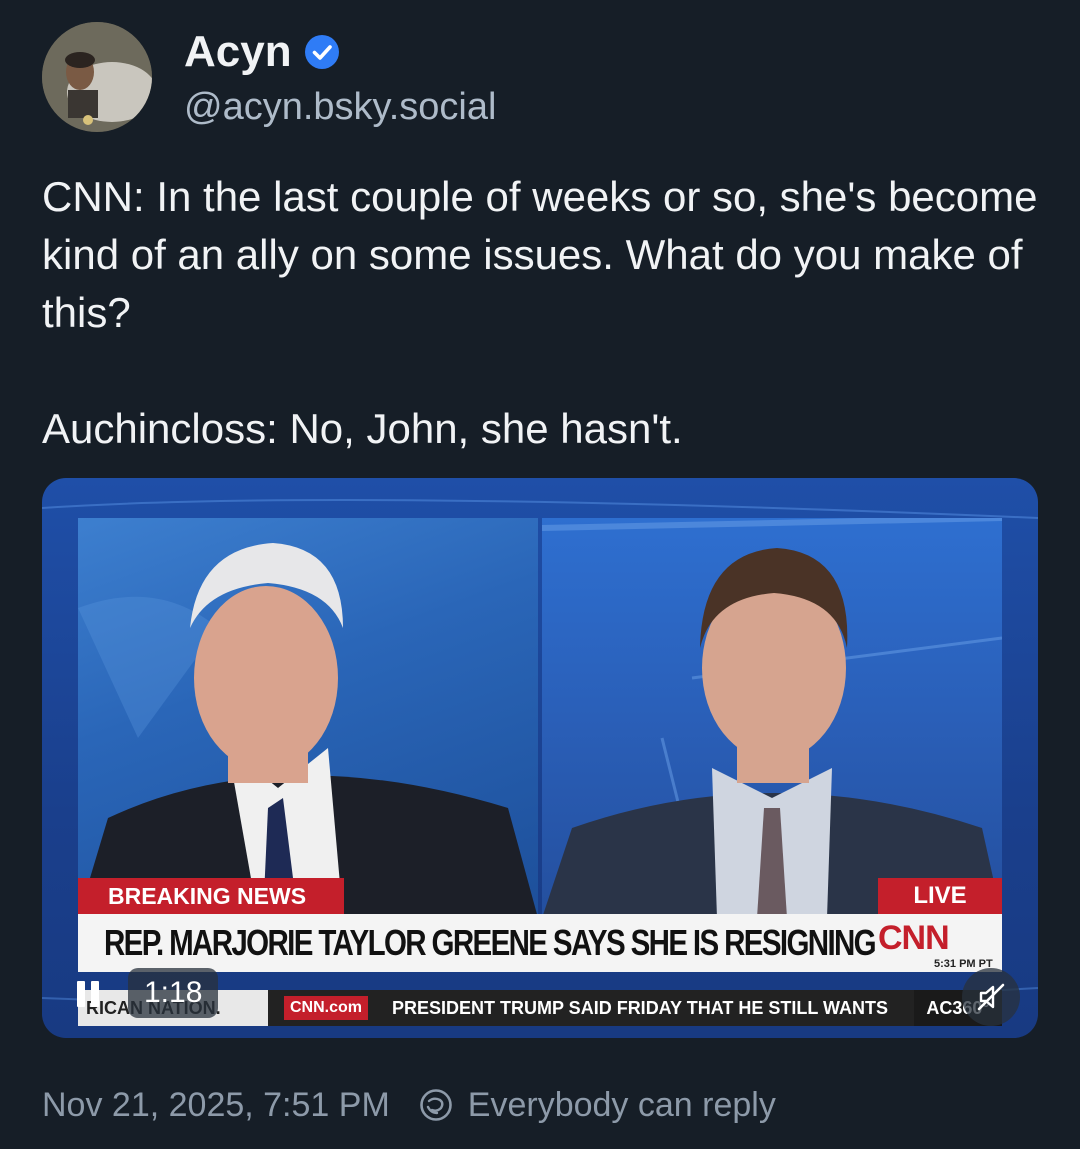 Image resolution: width=1080 pixels, height=1149 pixels. I want to click on reply-settings-label: Everybody can reply, so click(622, 1105).